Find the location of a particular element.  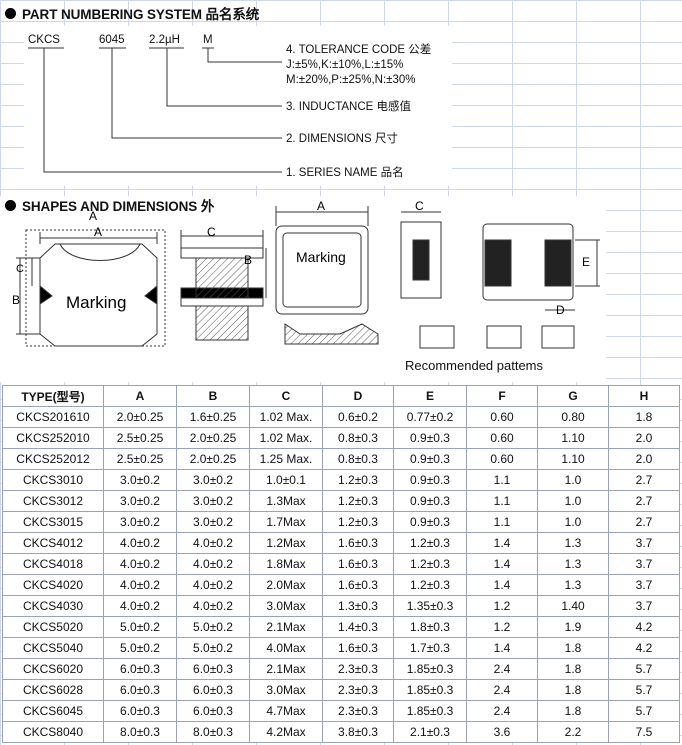

value-cell: 1.8±0.3 is located at coordinates (430, 627).